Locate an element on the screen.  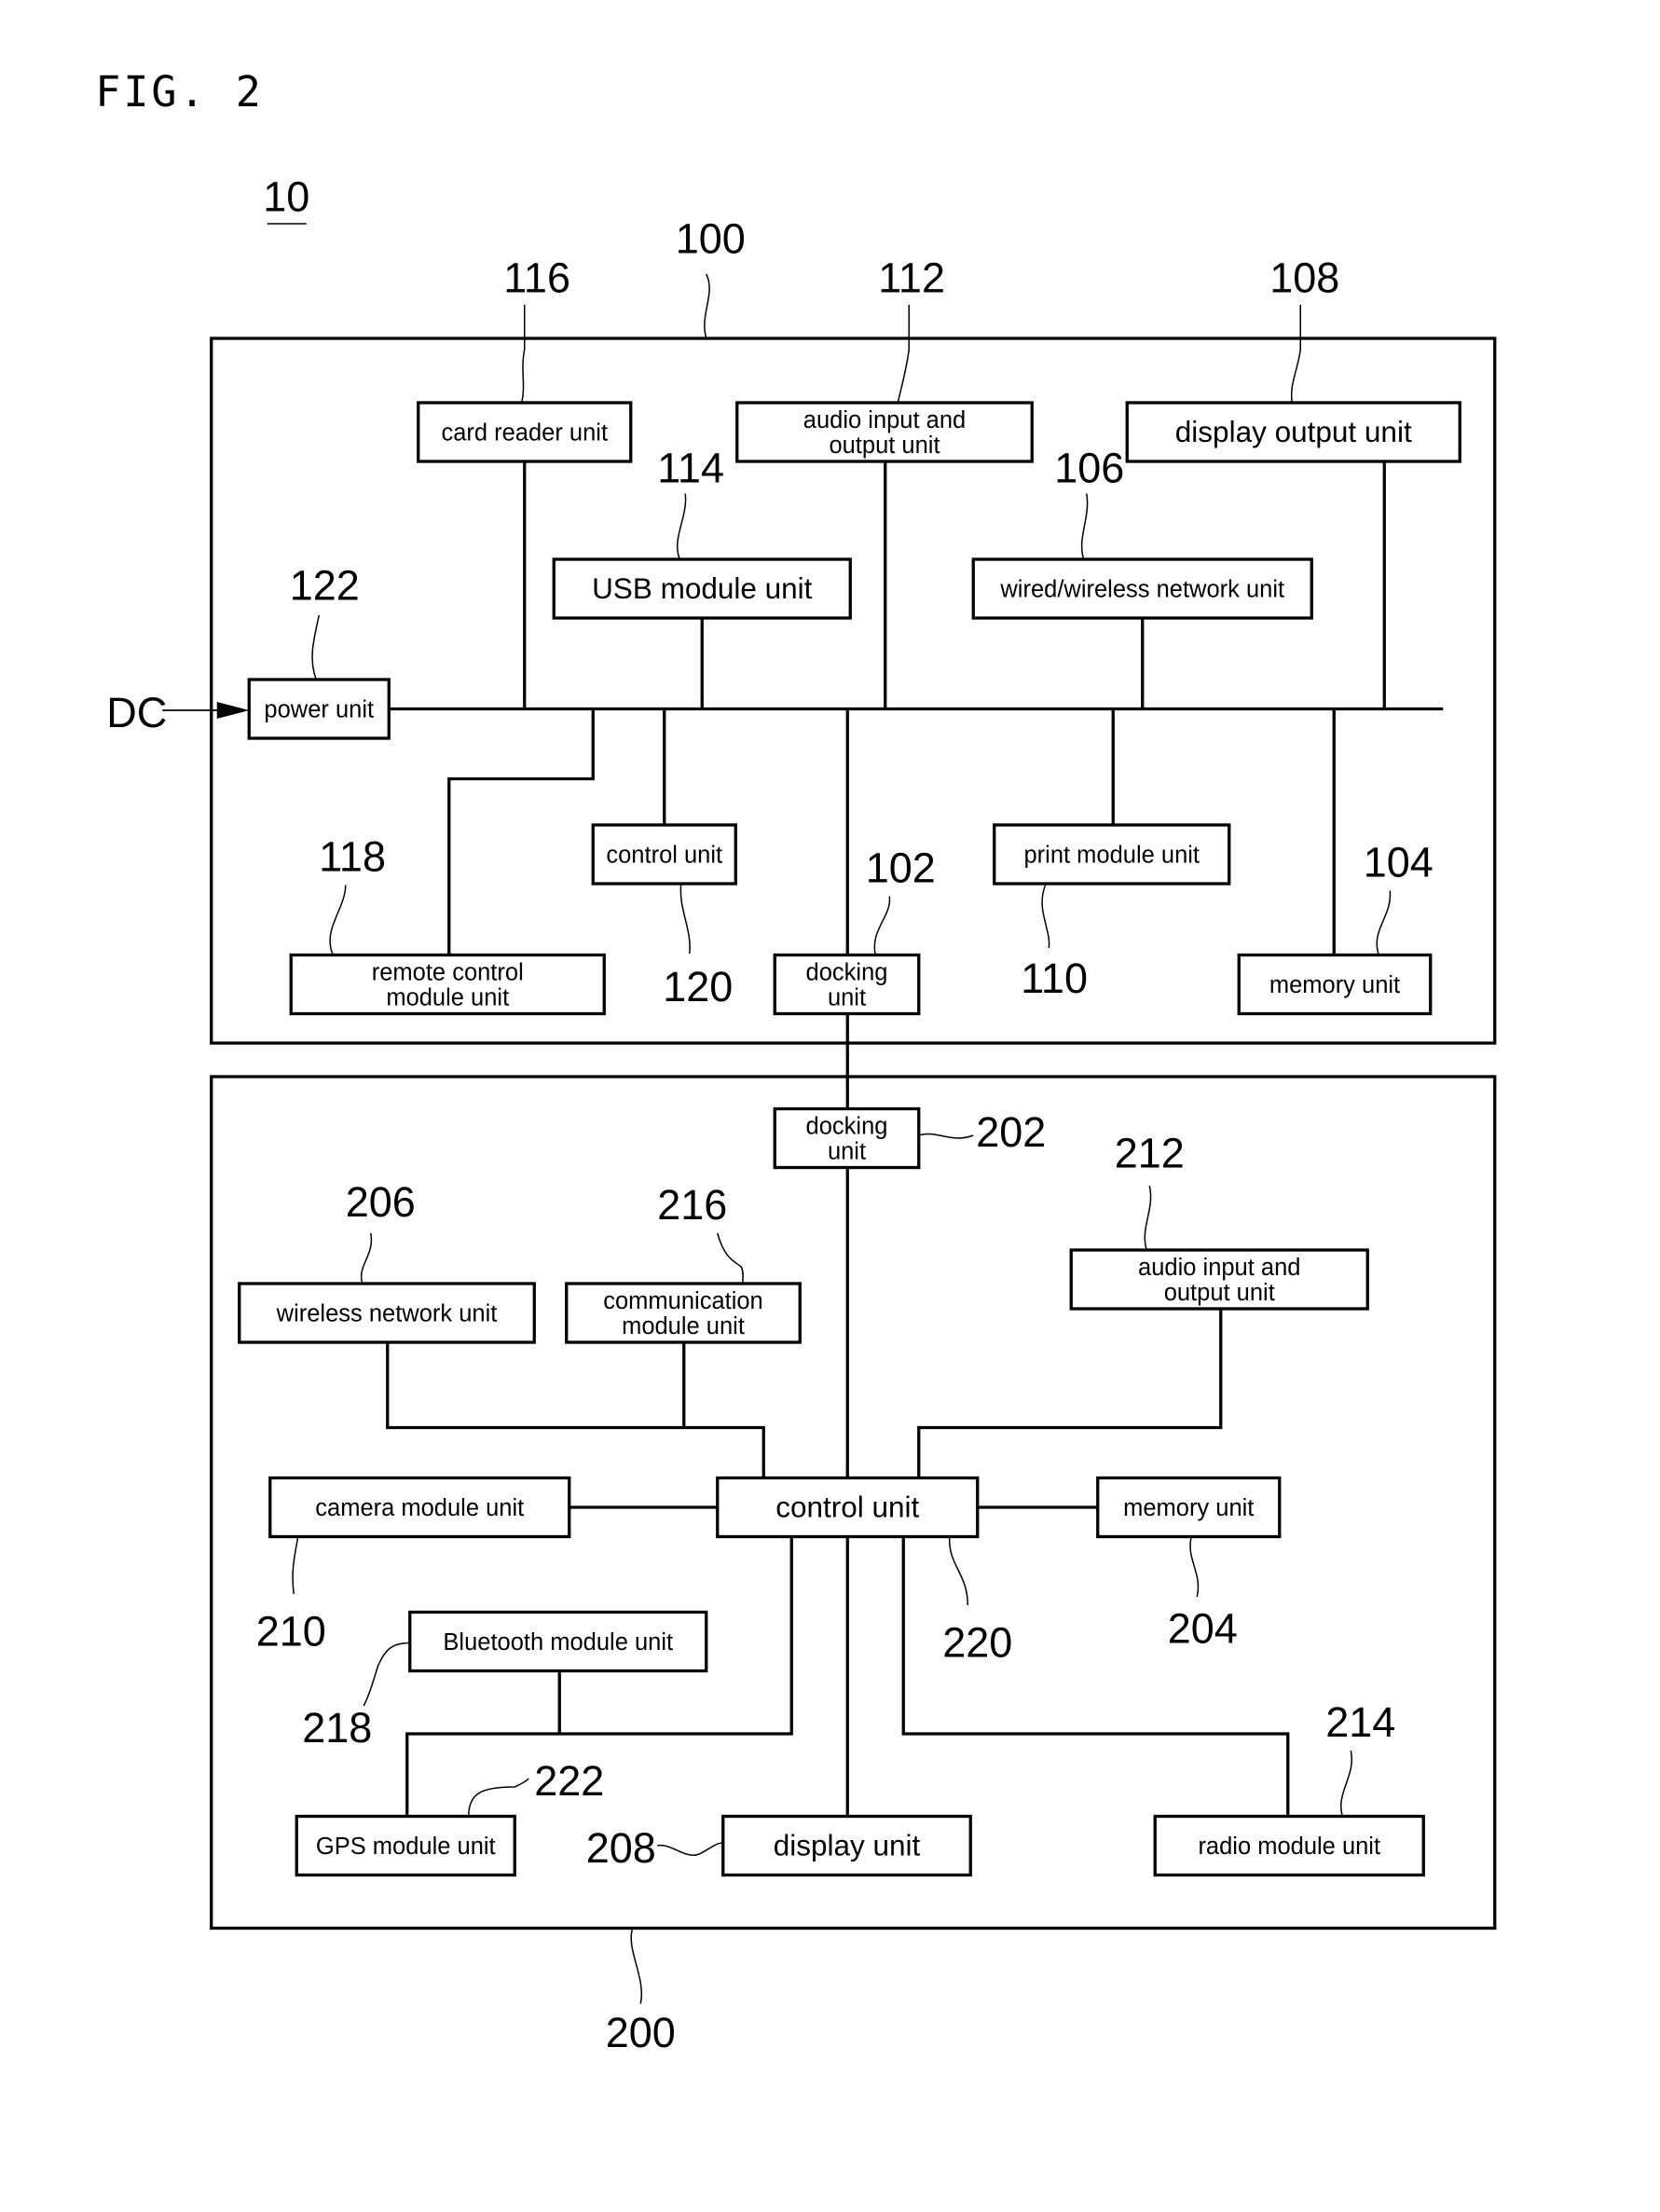
block-100-audio-io: audio input andoutput unit is located at coordinates (884, 432).